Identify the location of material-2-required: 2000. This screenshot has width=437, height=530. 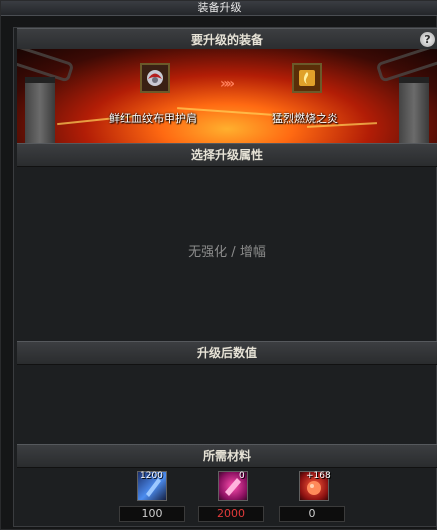
(231, 514).